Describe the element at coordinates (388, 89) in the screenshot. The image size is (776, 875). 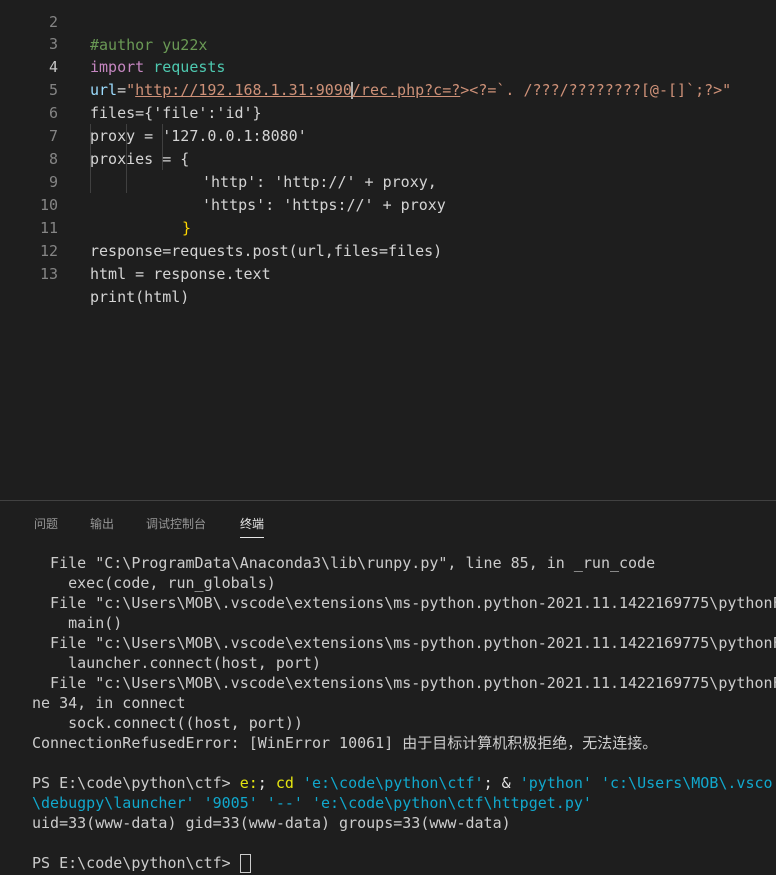
I see `code-line: 5 files={'file':'id'}` at that location.